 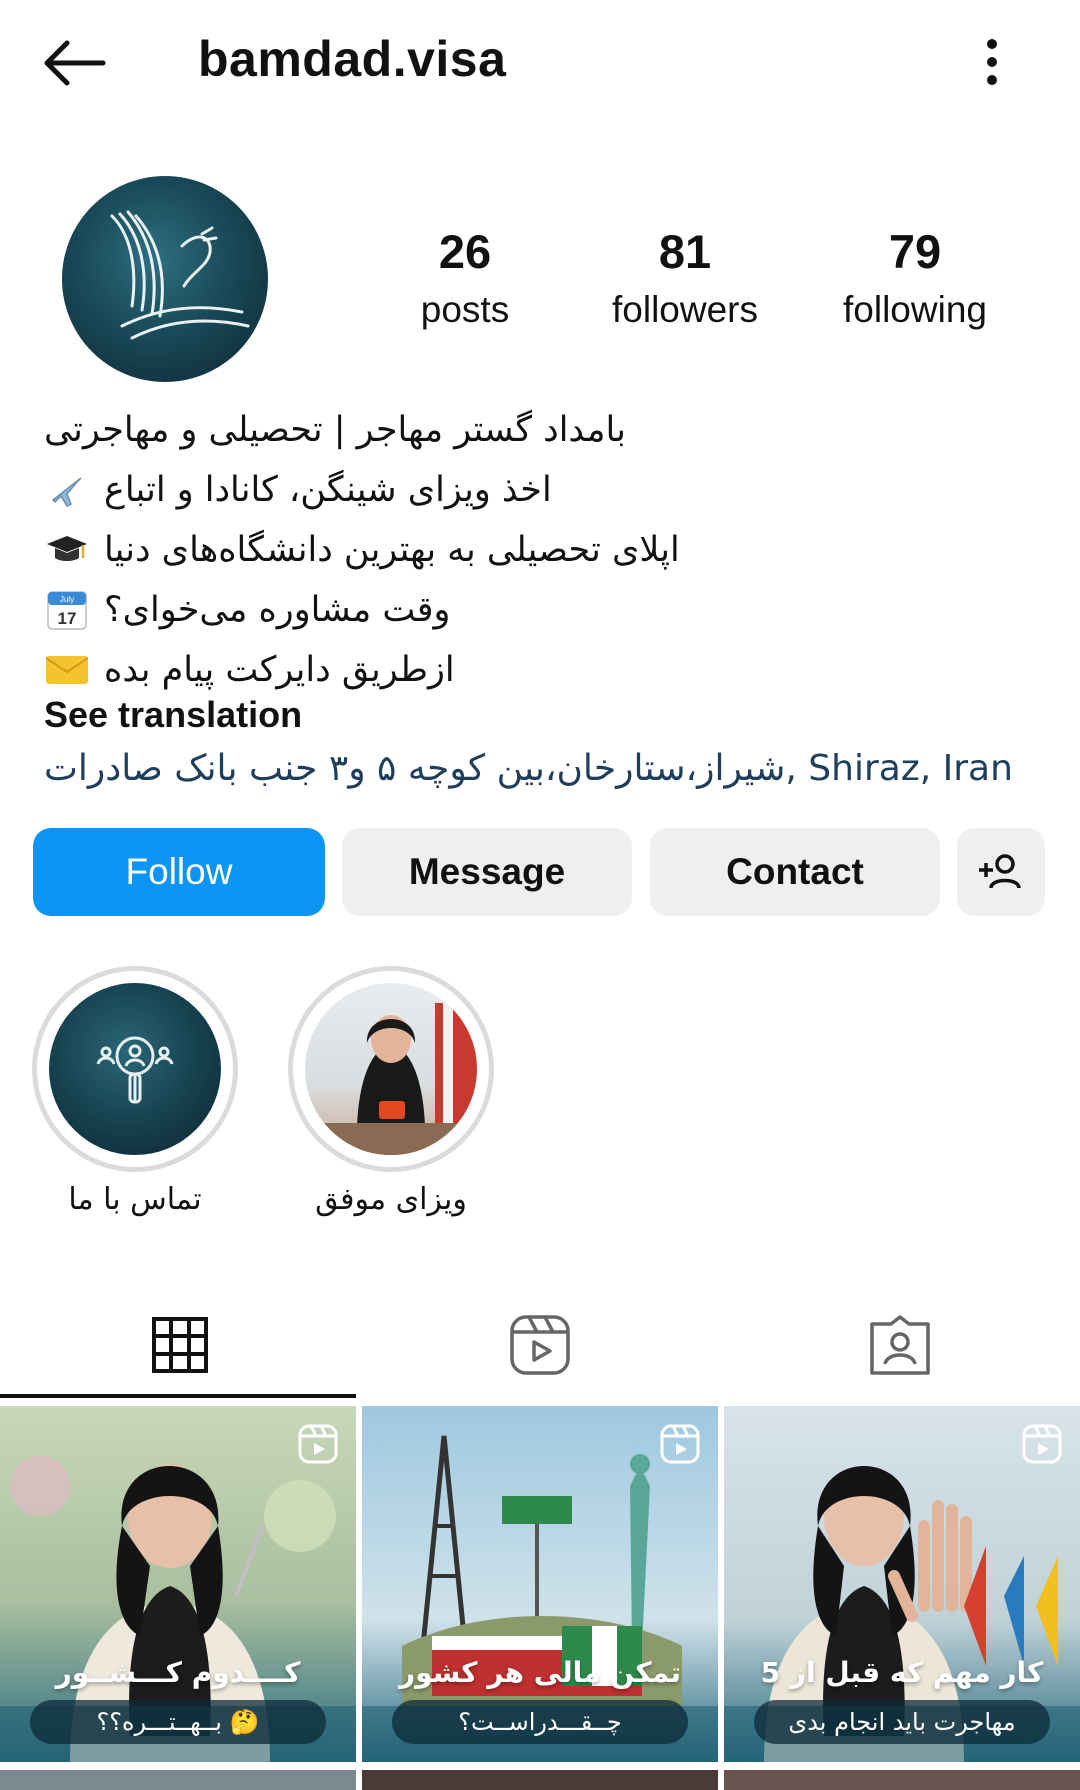 I want to click on post-subtitle: بــهــتـــره؟؟ 🤔, so click(x=178, y=1722).